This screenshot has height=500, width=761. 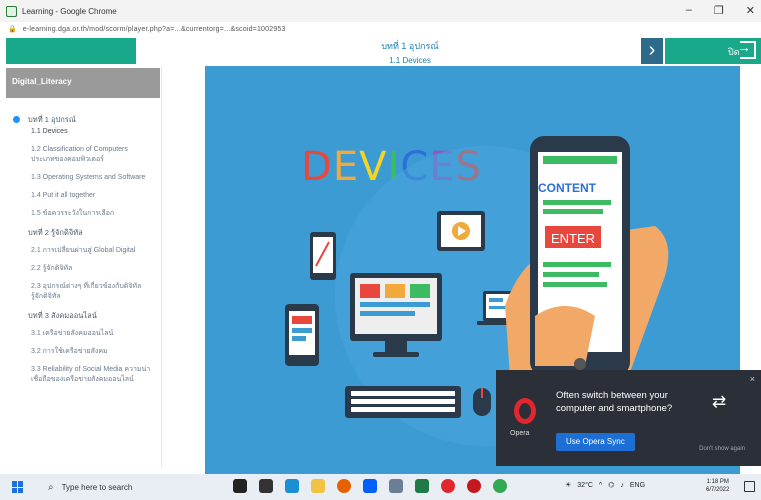 I want to click on sidebar-item-label: บทที่ 3 สังคมออนไลน์, so click(x=62, y=315).